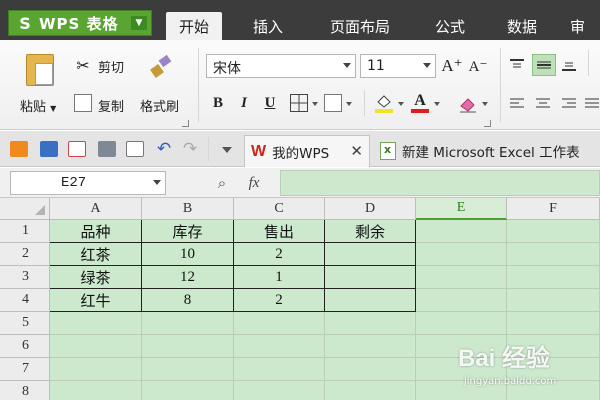 The image size is (600, 400). I want to click on export-pdf-icon, so click(77, 149).